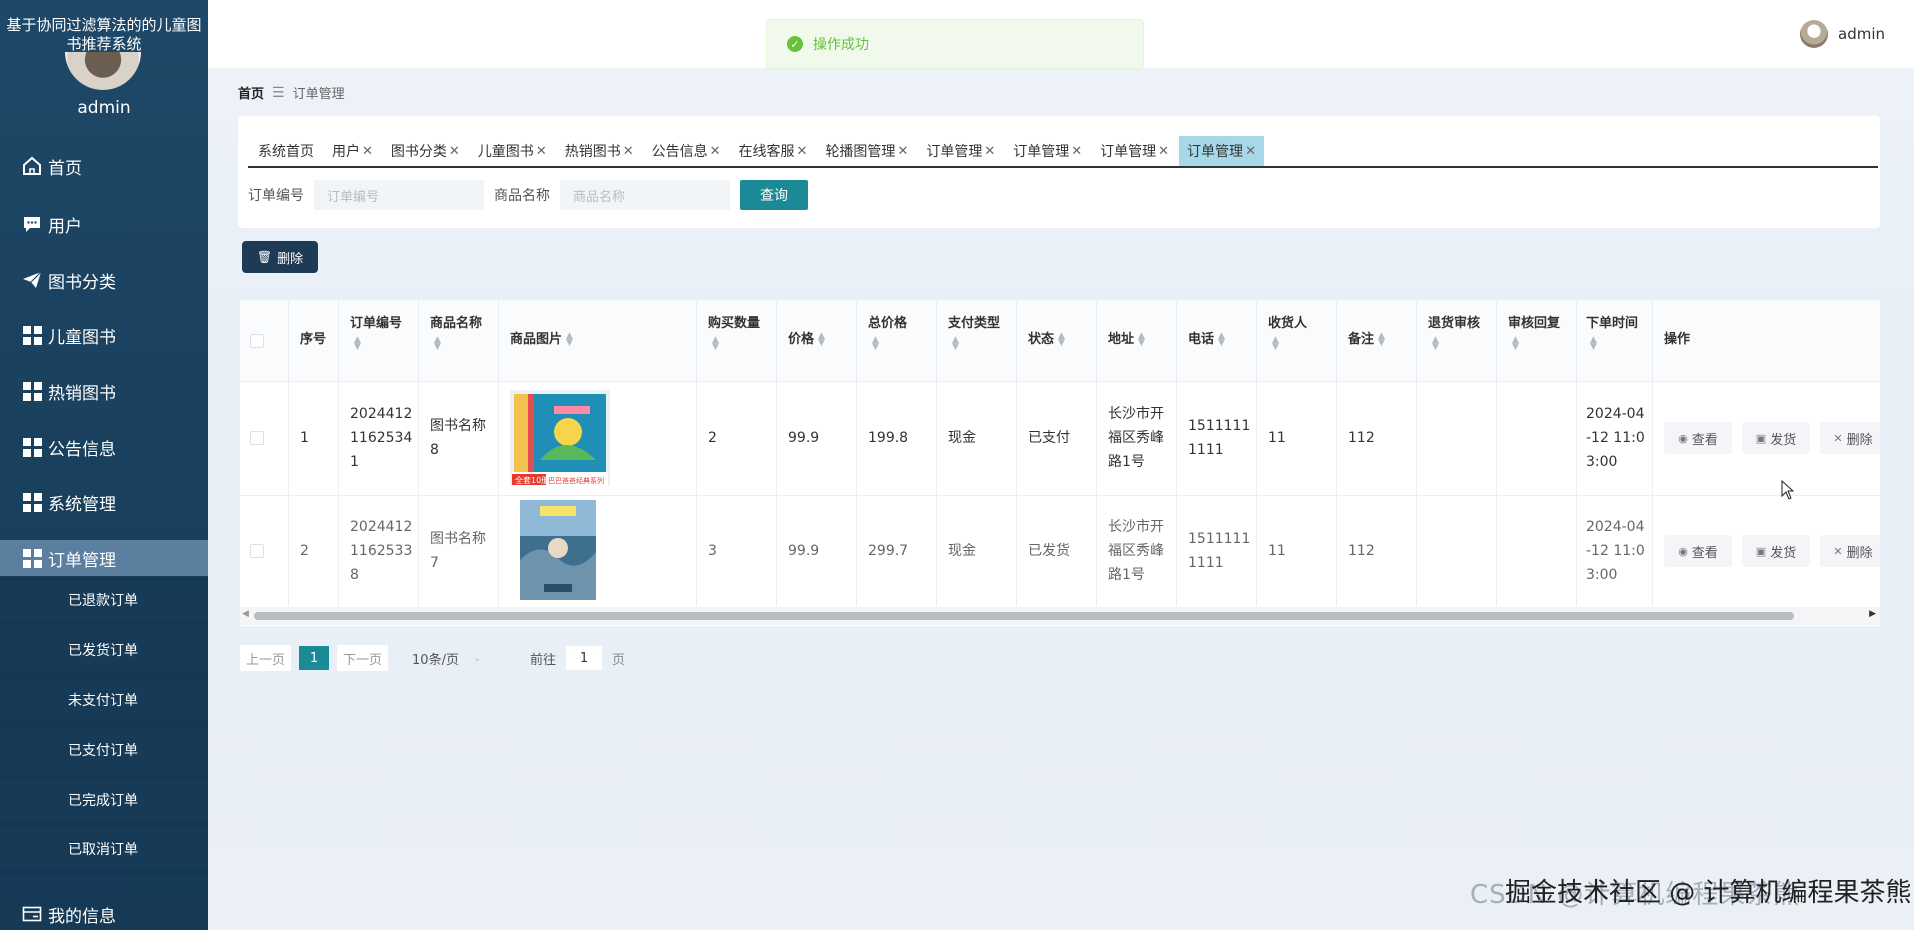  Describe the element at coordinates (376, 334) in the screenshot. I see `header-order-no: 订单编号 ▲ ▼` at that location.